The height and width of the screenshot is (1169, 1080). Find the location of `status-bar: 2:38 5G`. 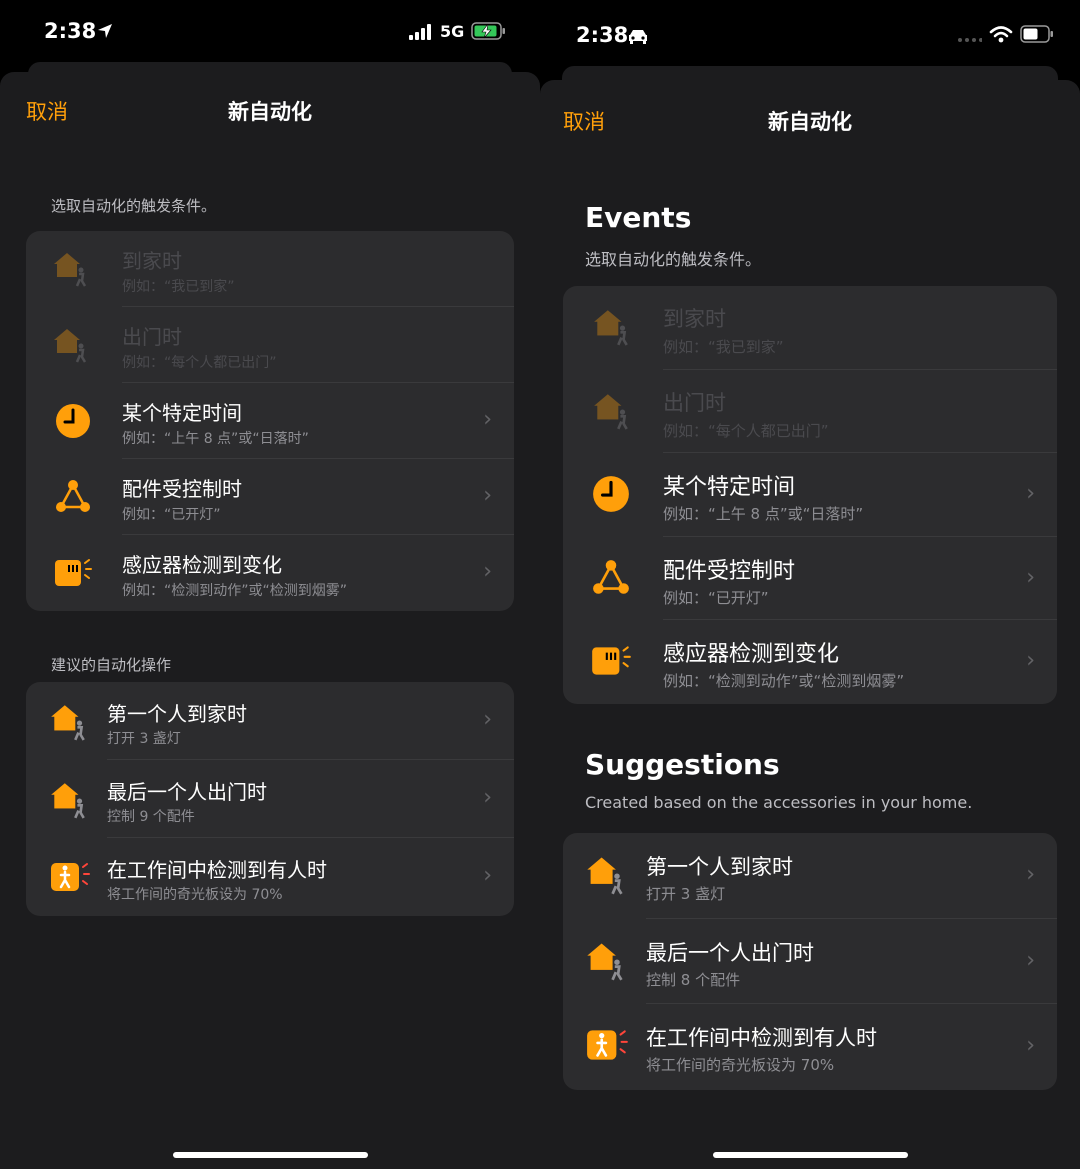

status-bar: 2:38 5G is located at coordinates (270, 35).